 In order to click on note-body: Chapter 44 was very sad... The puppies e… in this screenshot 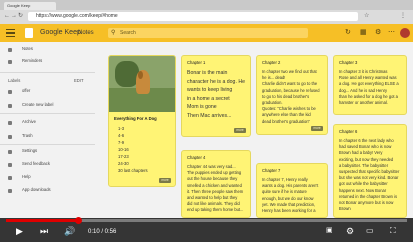, I will do `click(215, 188)`.